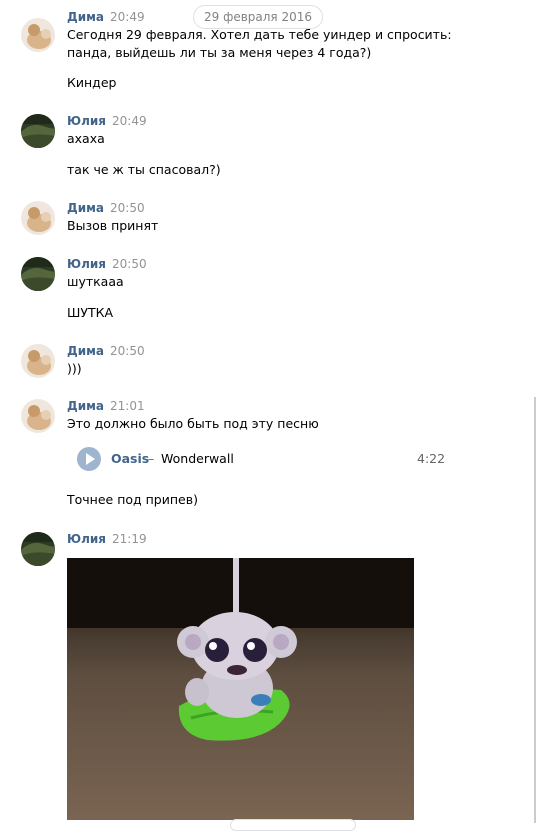 The image size is (537, 831). Describe the element at coordinates (106, 17) in the screenshot. I see `message-header: Дима 20:49` at that location.